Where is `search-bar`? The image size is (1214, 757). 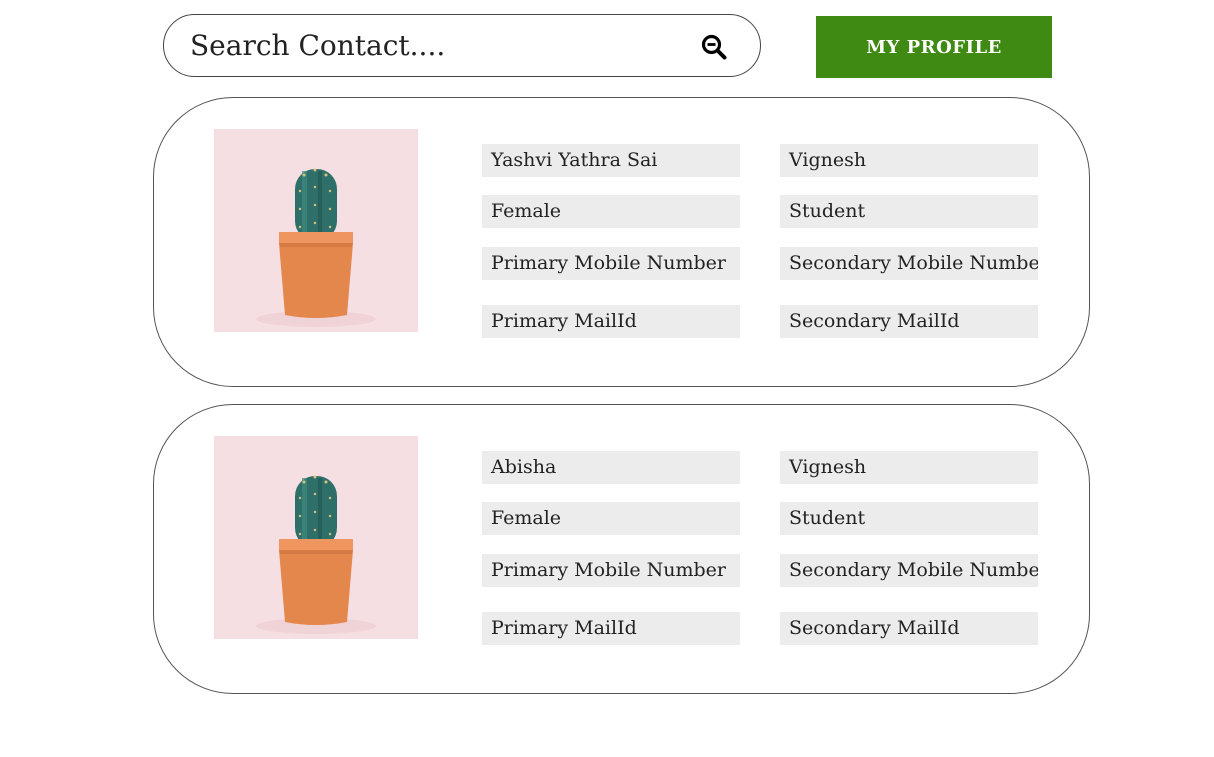 search-bar is located at coordinates (462, 45).